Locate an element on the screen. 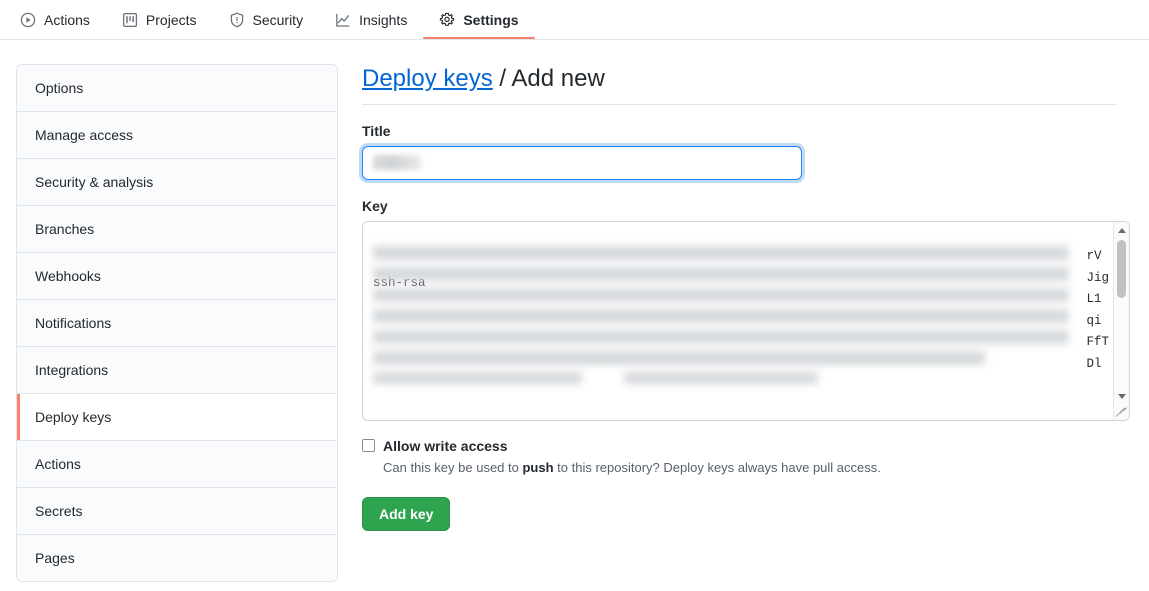  sidebar-item-label: Branches is located at coordinates (65, 229).